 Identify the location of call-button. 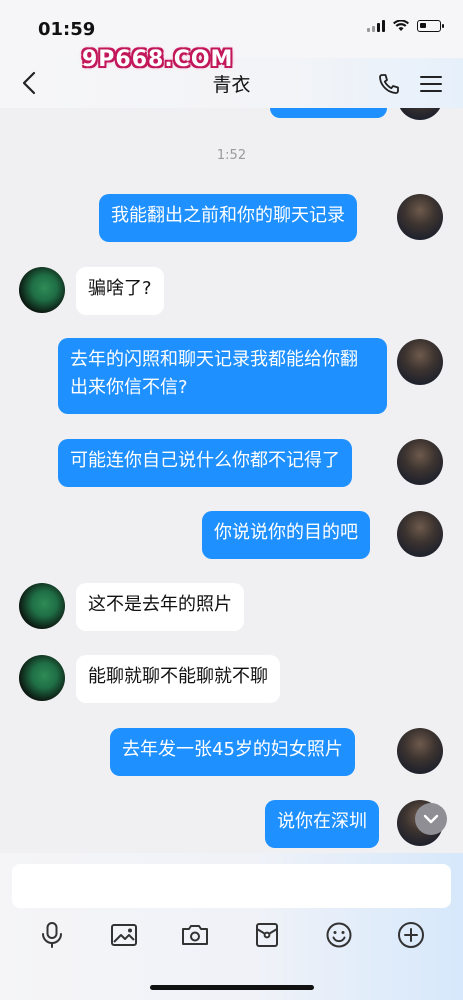
(389, 84).